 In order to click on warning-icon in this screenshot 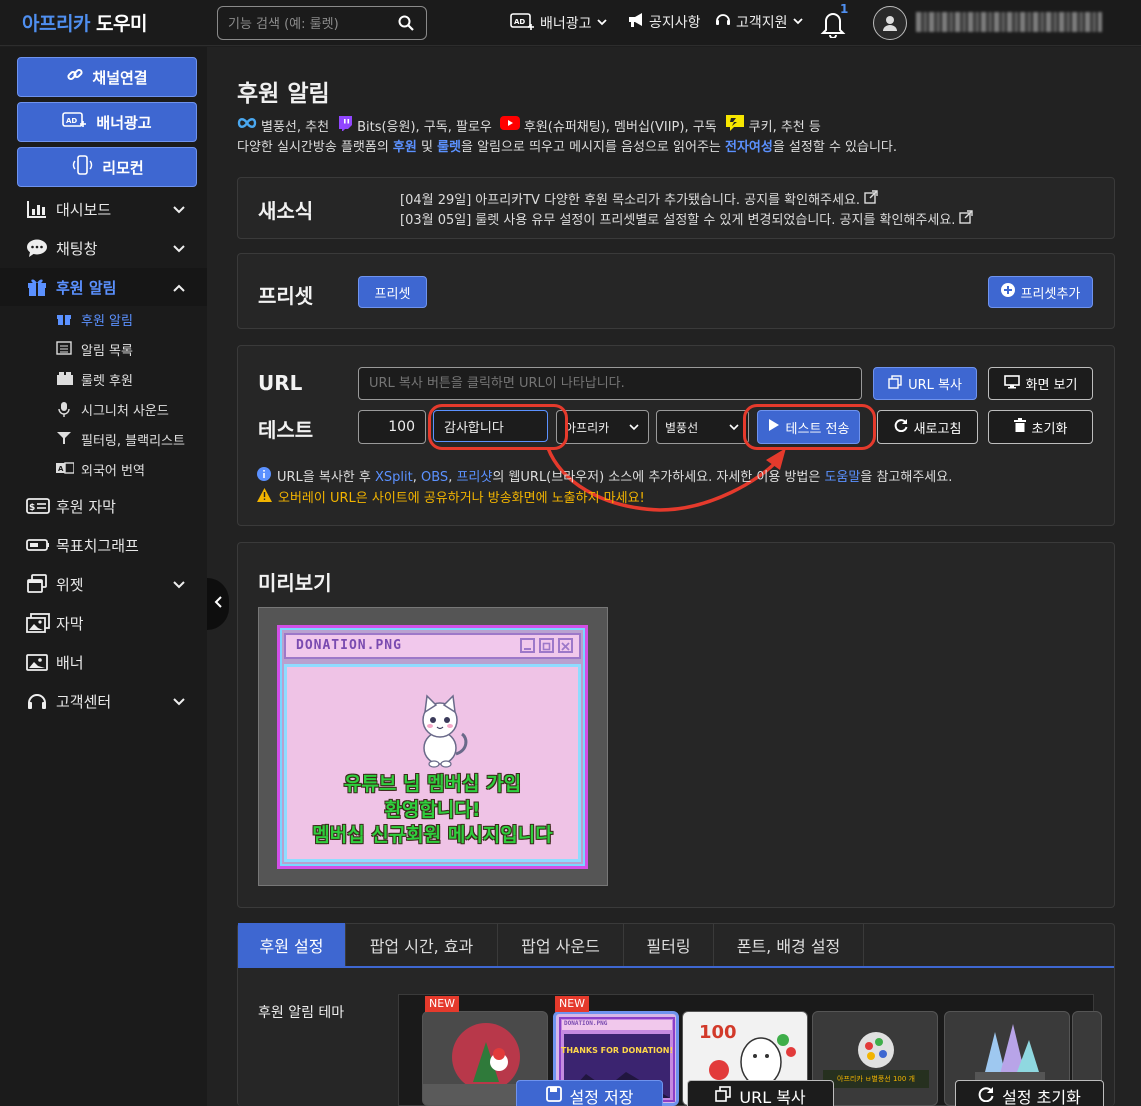, I will do `click(264, 496)`.